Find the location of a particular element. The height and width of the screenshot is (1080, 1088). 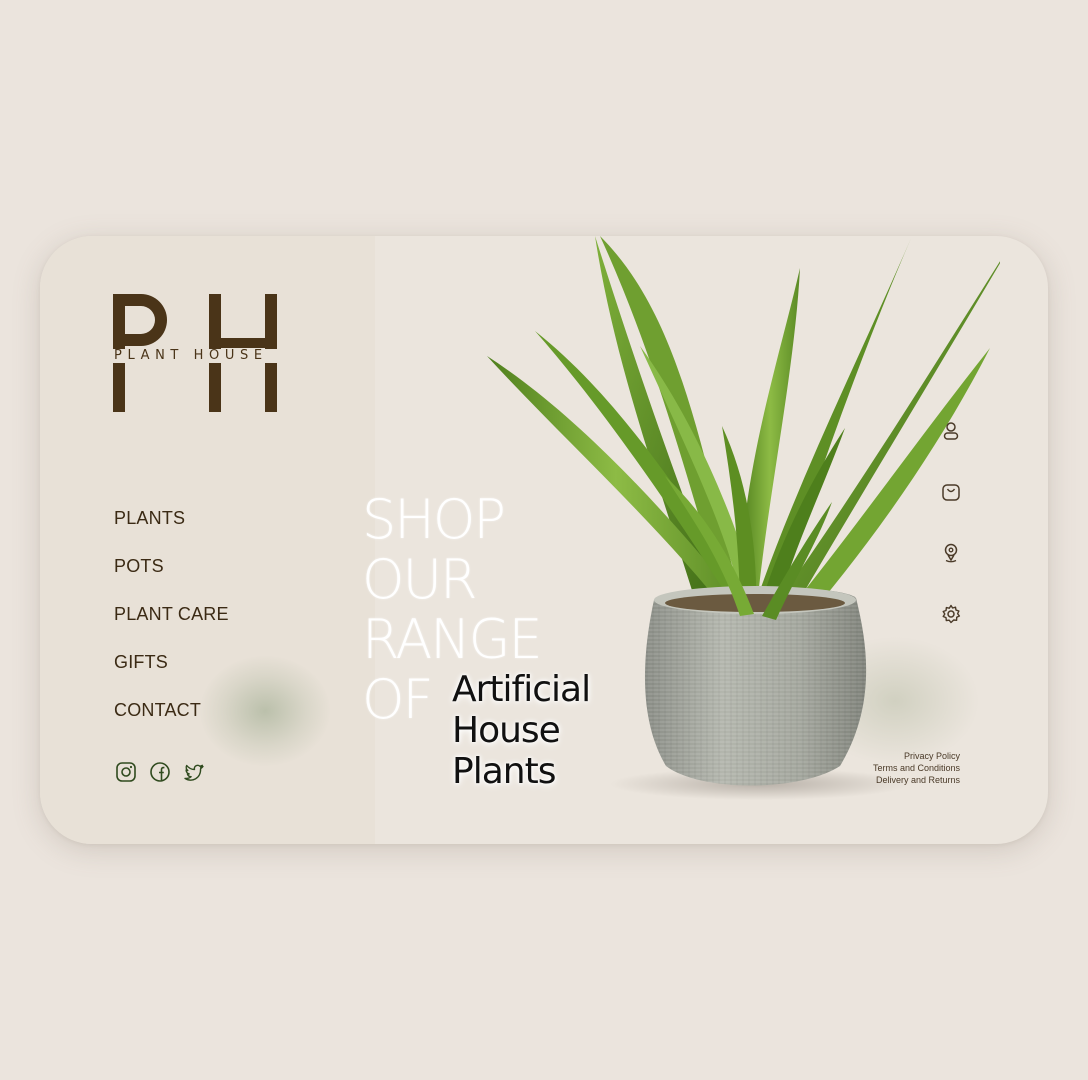

hero-subheadline: Artificial House Plants is located at coordinates (521, 730).